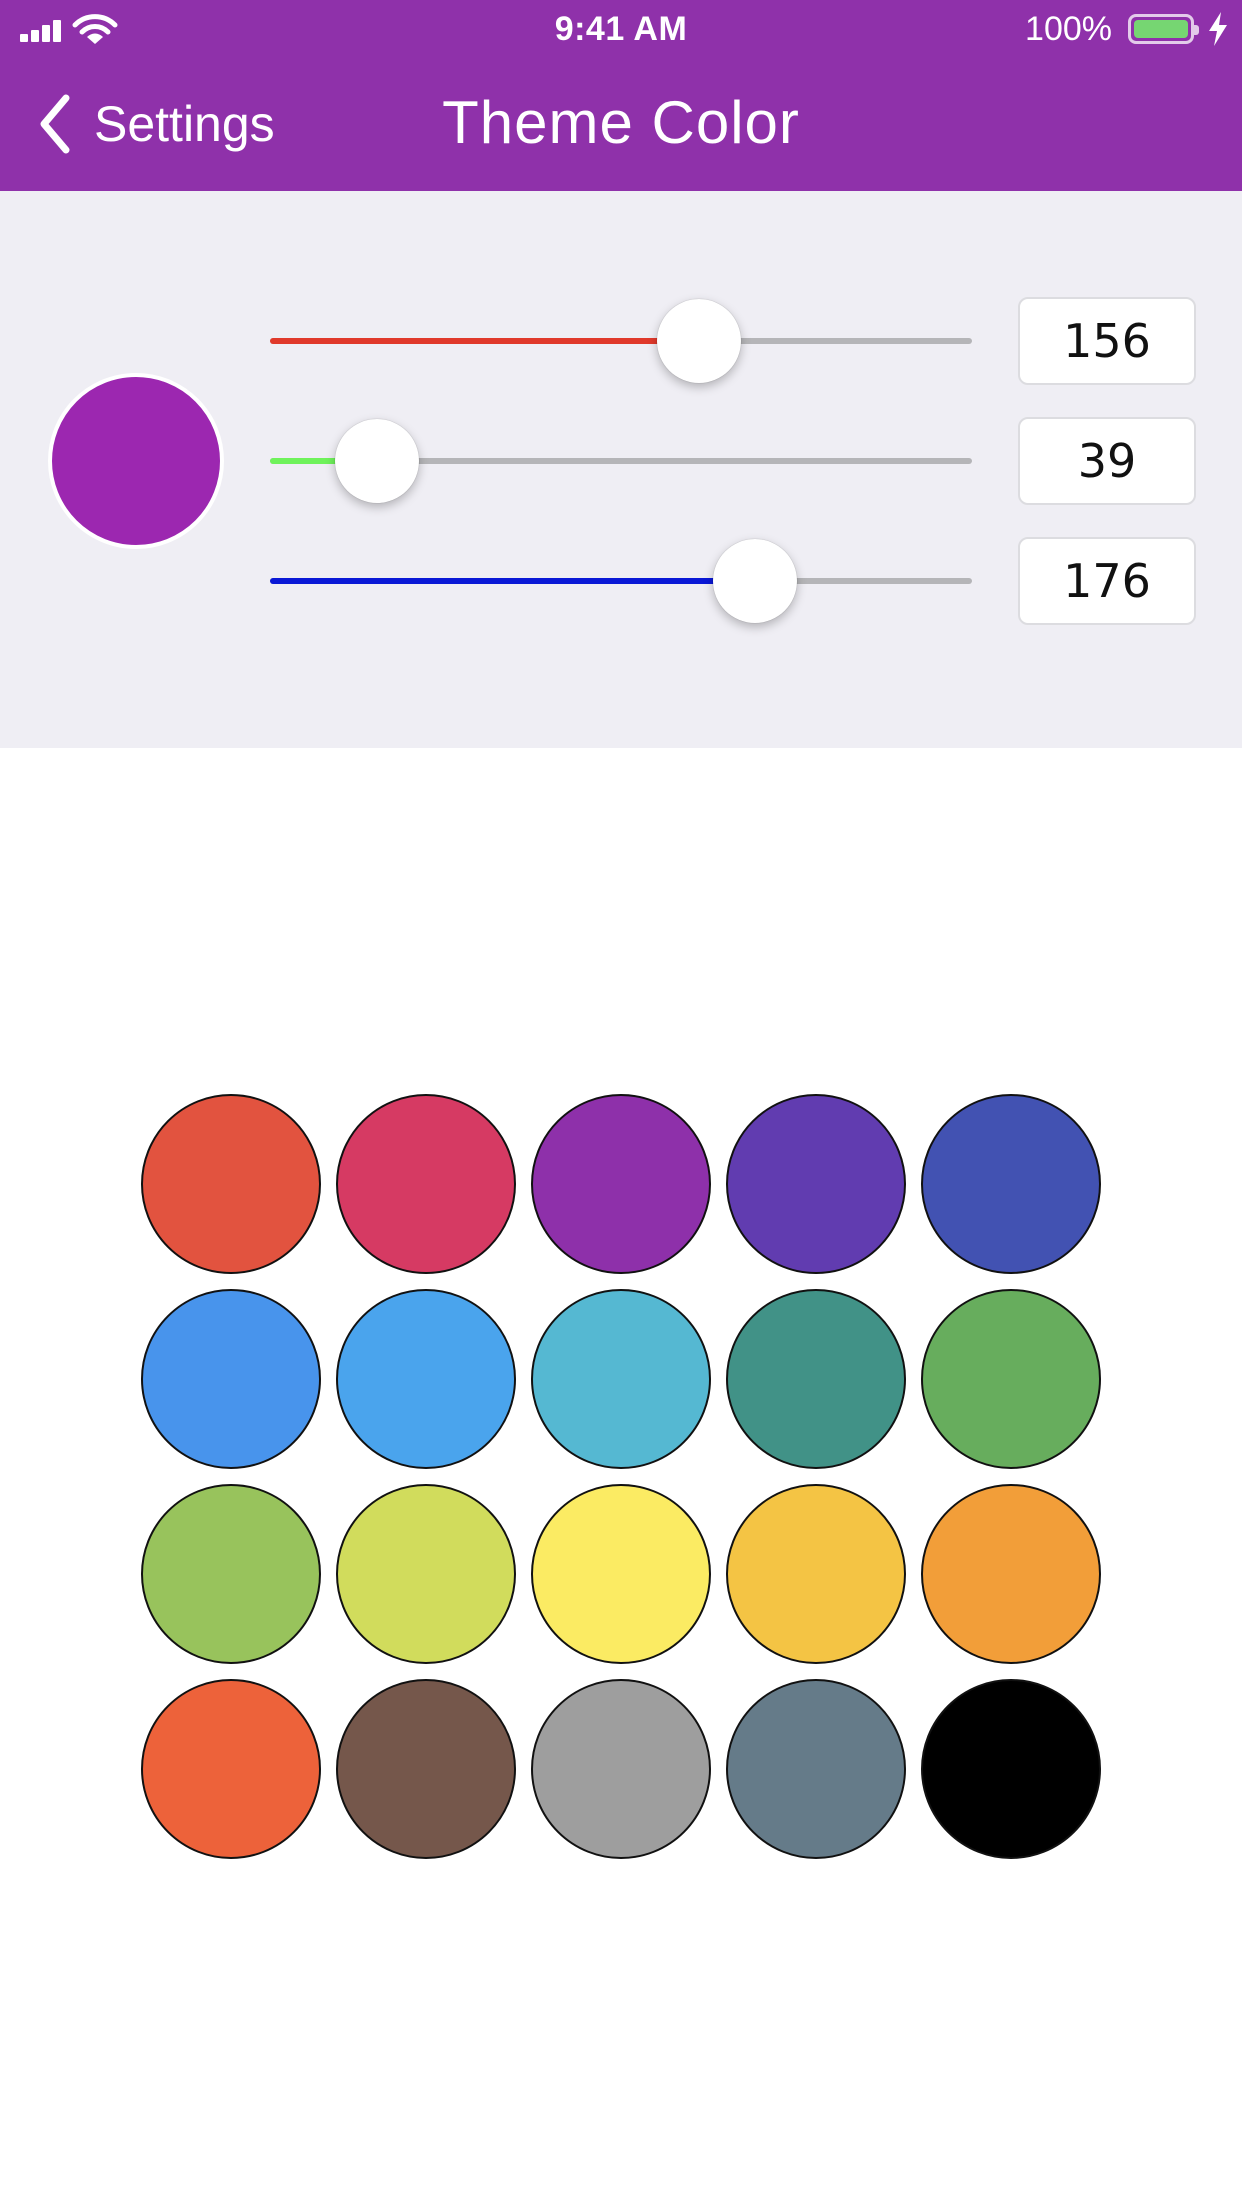  What do you see at coordinates (484, 341) in the screenshot?
I see `red-slider-fill` at bounding box center [484, 341].